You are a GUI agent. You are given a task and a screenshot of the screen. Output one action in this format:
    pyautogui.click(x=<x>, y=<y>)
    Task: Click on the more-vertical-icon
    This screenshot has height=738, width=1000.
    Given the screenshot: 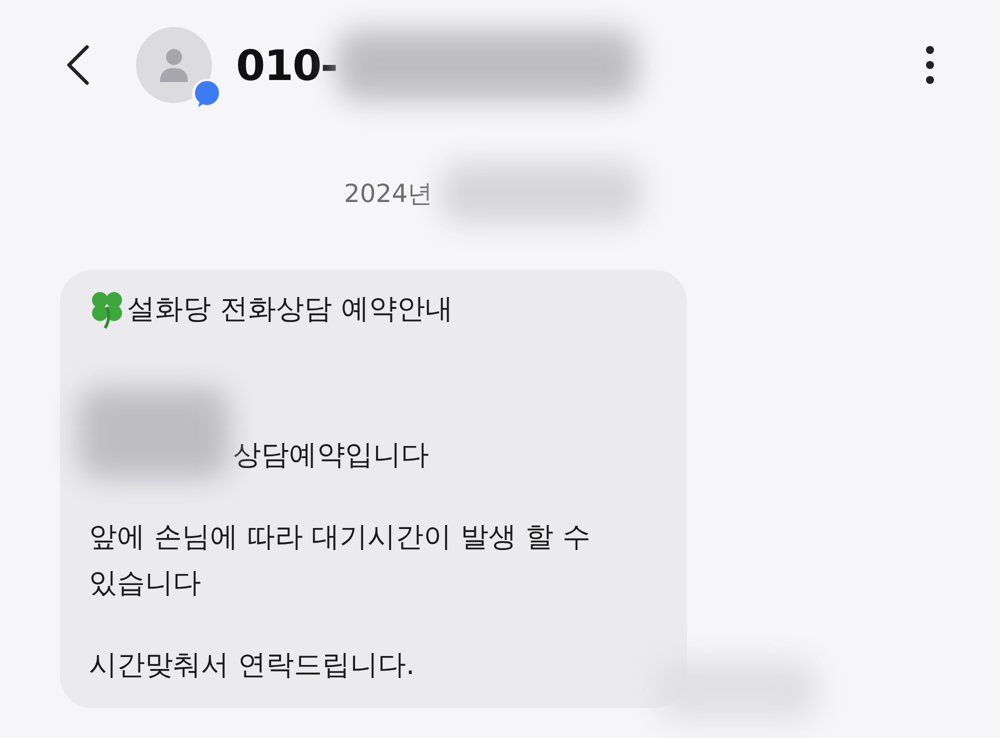 What is the action you would take?
    pyautogui.click(x=930, y=65)
    